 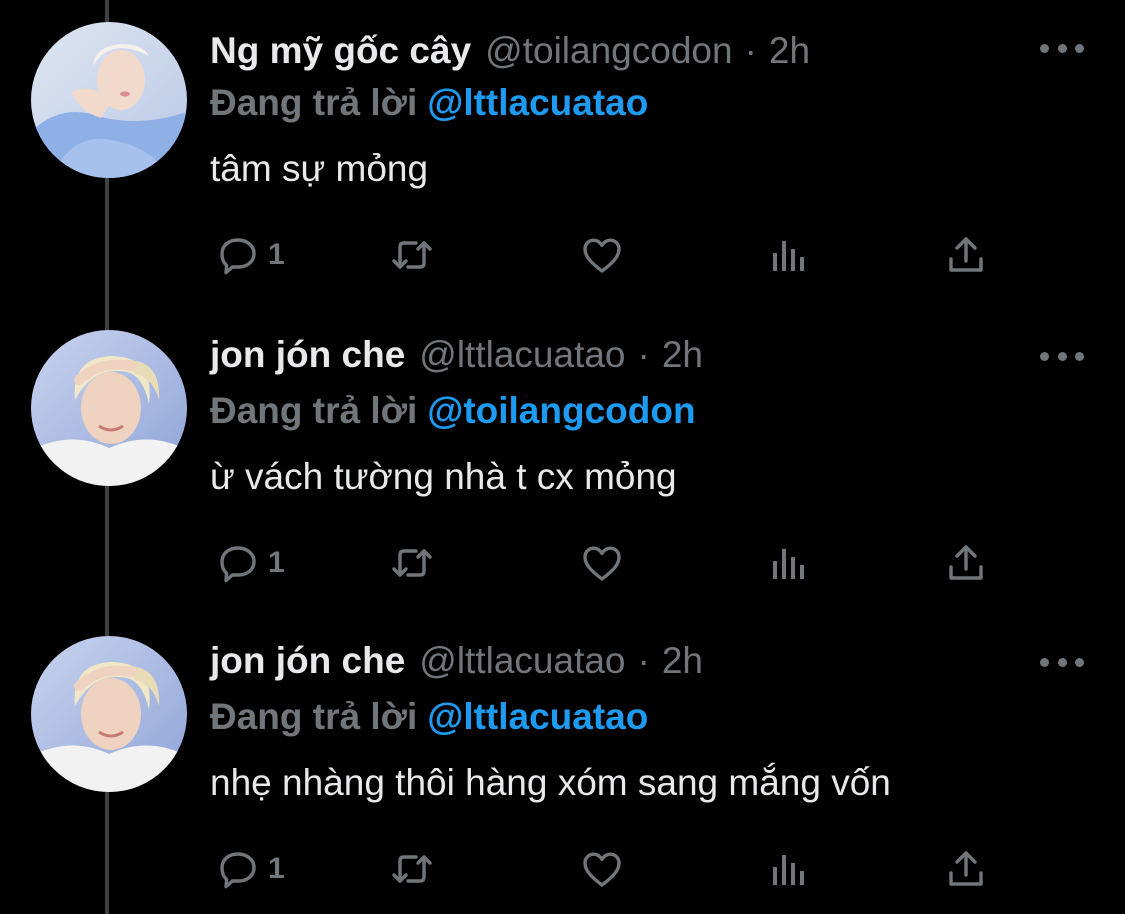 I want to click on user-handle: @toilangcodon, so click(x=608, y=51).